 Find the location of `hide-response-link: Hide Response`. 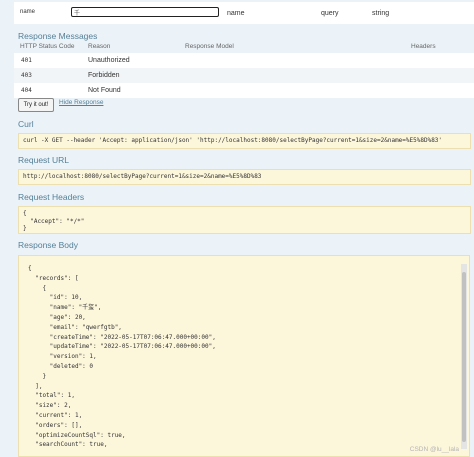

hide-response-link: Hide Response is located at coordinates (81, 102).